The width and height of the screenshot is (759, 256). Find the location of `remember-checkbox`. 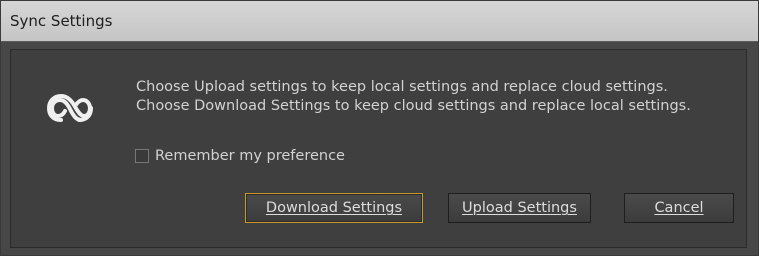

remember-checkbox is located at coordinates (142, 156).